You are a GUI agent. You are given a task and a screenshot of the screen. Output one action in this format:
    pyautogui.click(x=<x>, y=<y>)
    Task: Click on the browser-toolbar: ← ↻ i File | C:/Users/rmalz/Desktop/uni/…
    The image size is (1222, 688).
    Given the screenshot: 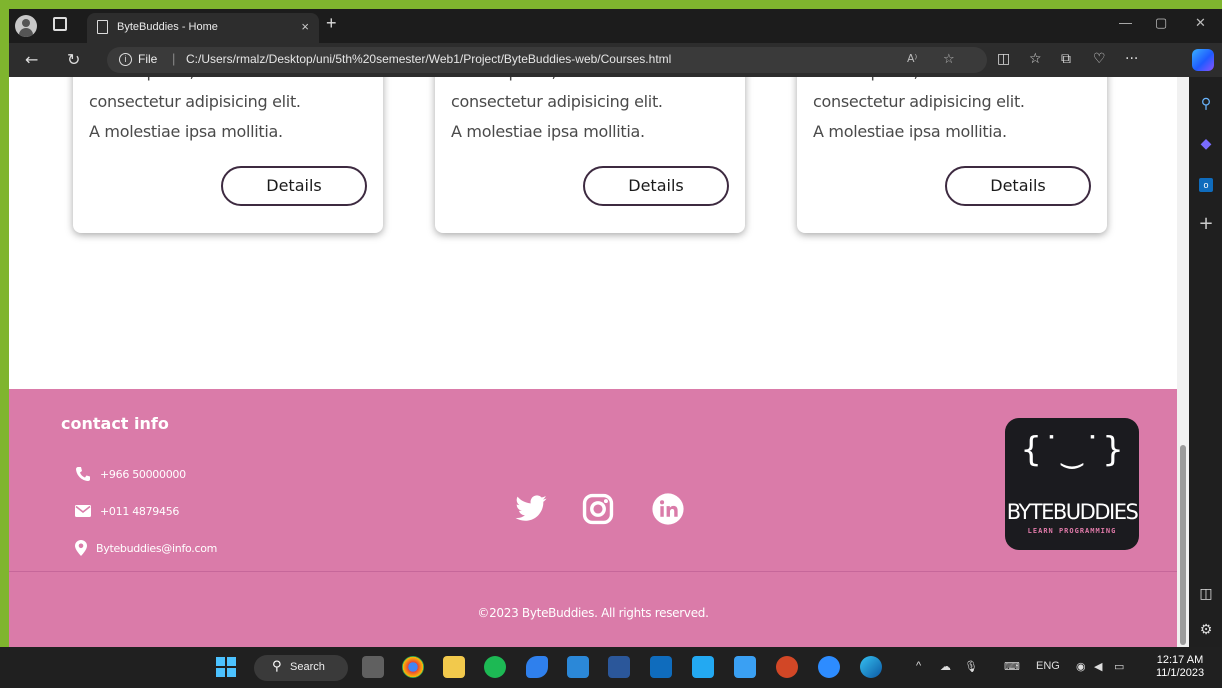 What is the action you would take?
    pyautogui.click(x=615, y=60)
    